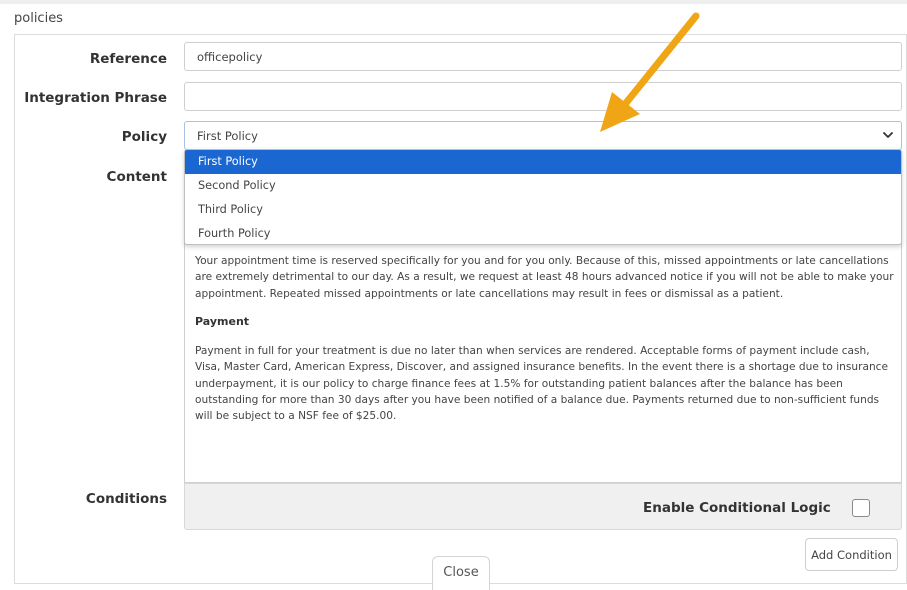 This screenshot has height=590, width=907. What do you see at coordinates (144, 137) in the screenshot?
I see `policy-label: Policy` at bounding box center [144, 137].